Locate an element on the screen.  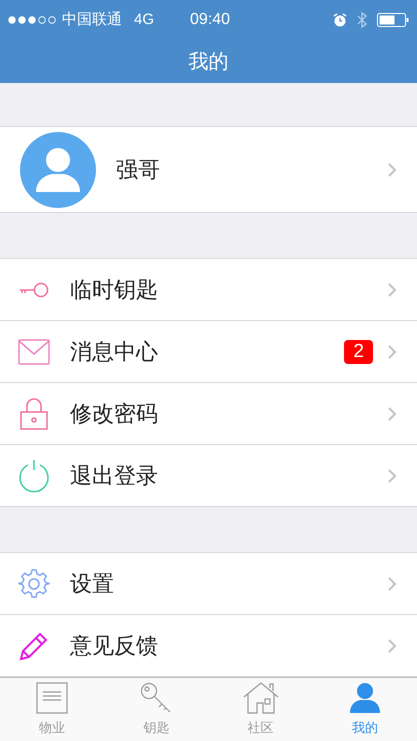
avatar-icon is located at coordinates (58, 170).